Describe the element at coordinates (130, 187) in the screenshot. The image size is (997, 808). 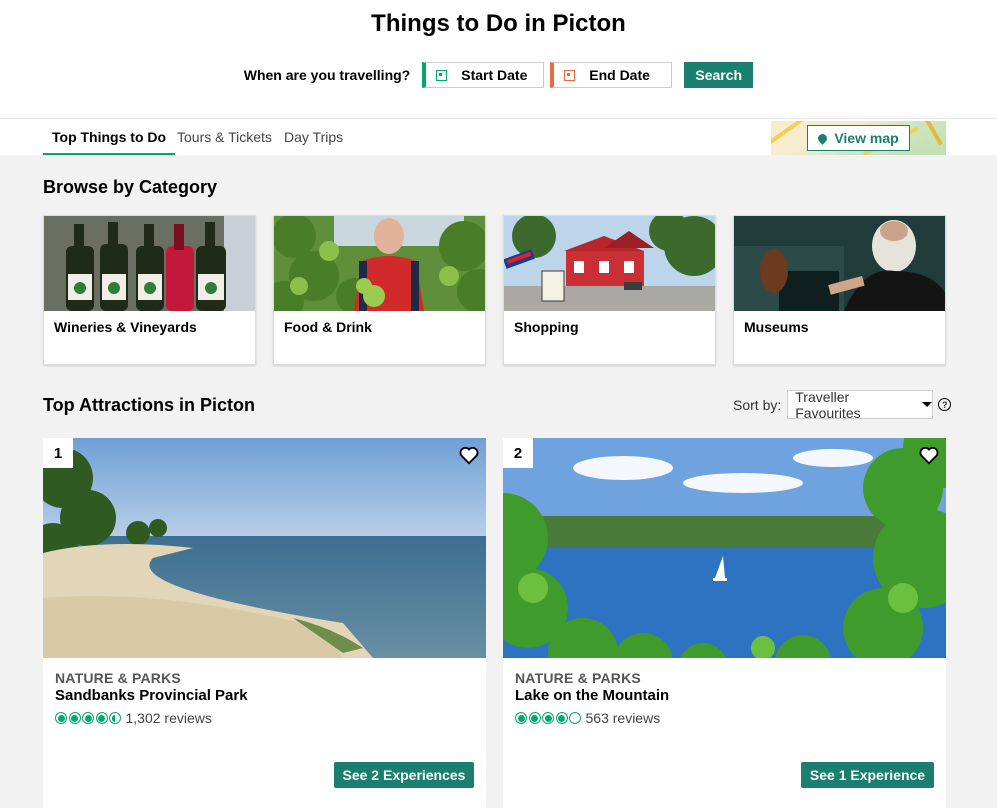
I see `browse-title: Browse by Category` at that location.